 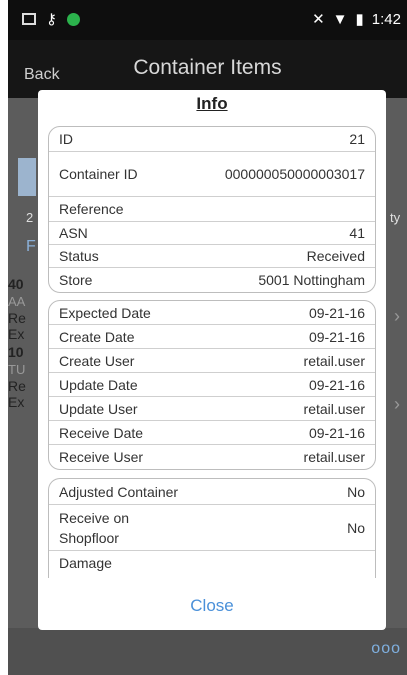 What do you see at coordinates (335, 256) in the screenshot?
I see `info-value: Received` at bounding box center [335, 256].